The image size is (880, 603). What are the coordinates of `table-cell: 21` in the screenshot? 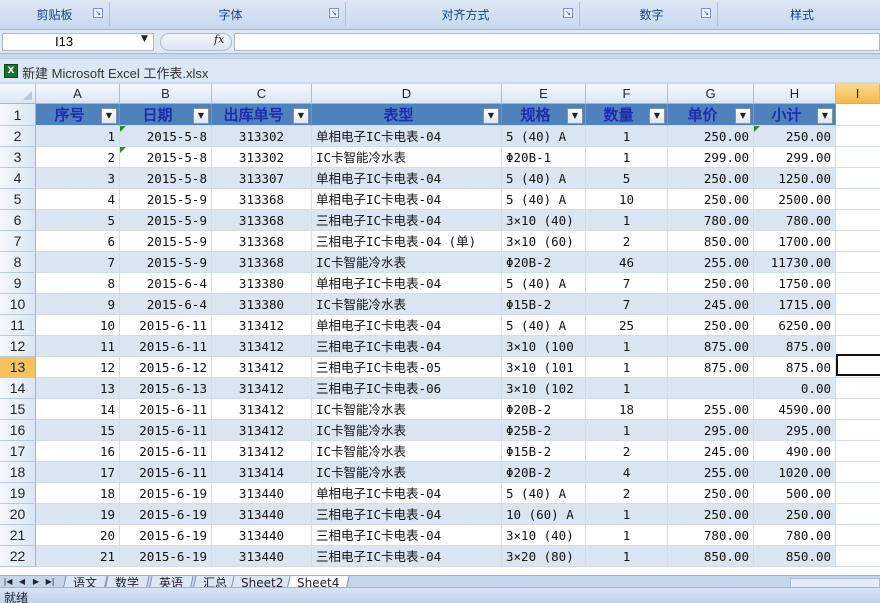 It's located at (78, 556).